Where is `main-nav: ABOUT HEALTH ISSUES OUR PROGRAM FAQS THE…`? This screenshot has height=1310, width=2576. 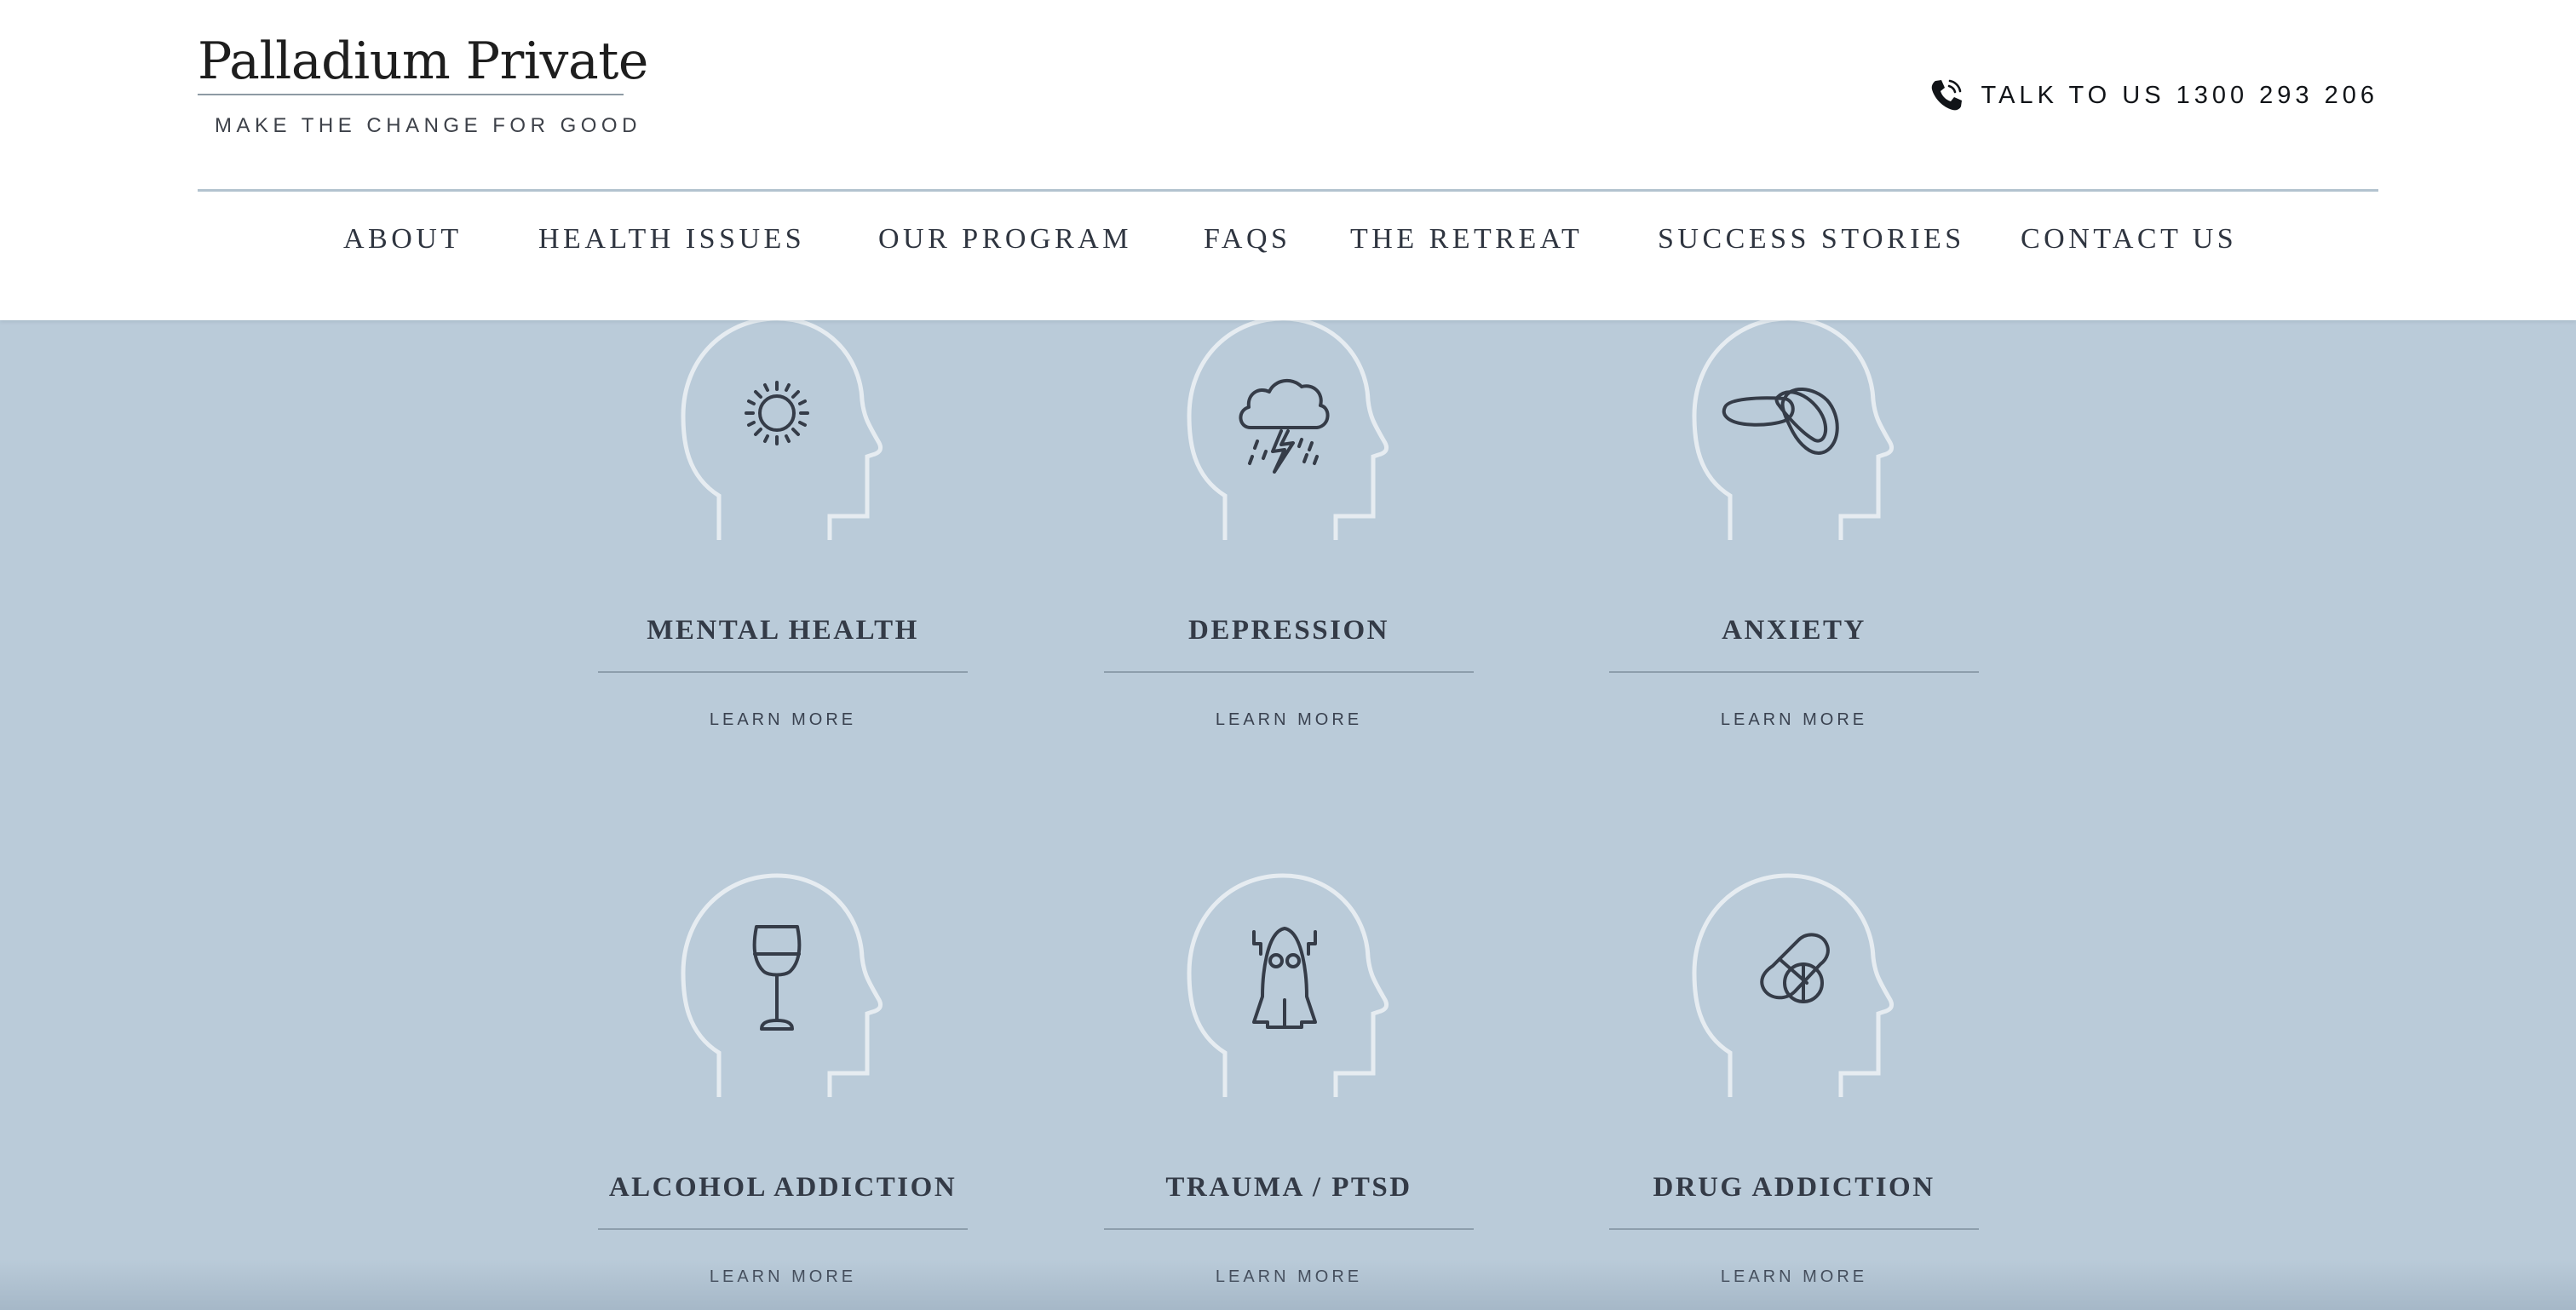
main-nav: ABOUT HEALTH ISSUES OUR PROGRAM FAQS THE… is located at coordinates (1288, 250).